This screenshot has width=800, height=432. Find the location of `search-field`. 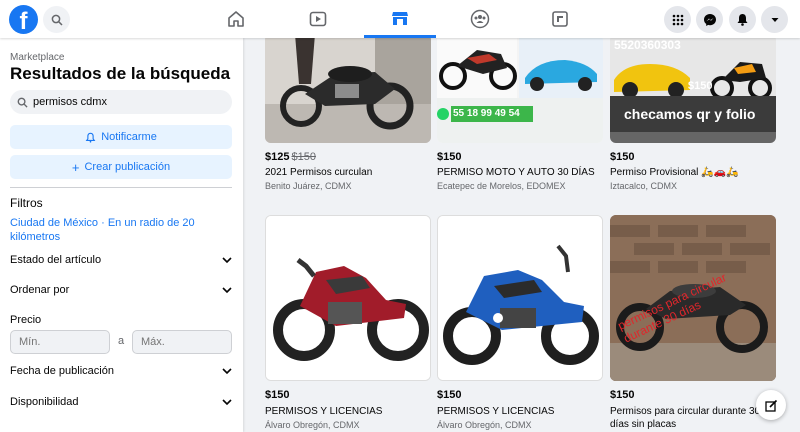

search-field is located at coordinates (121, 102).